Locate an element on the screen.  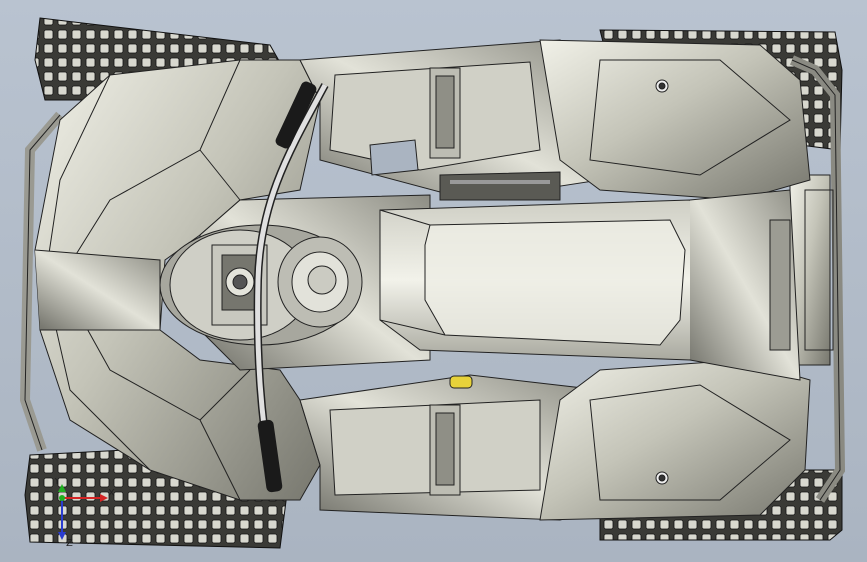
x-axis-label: X is located at coordinates (111, 493).